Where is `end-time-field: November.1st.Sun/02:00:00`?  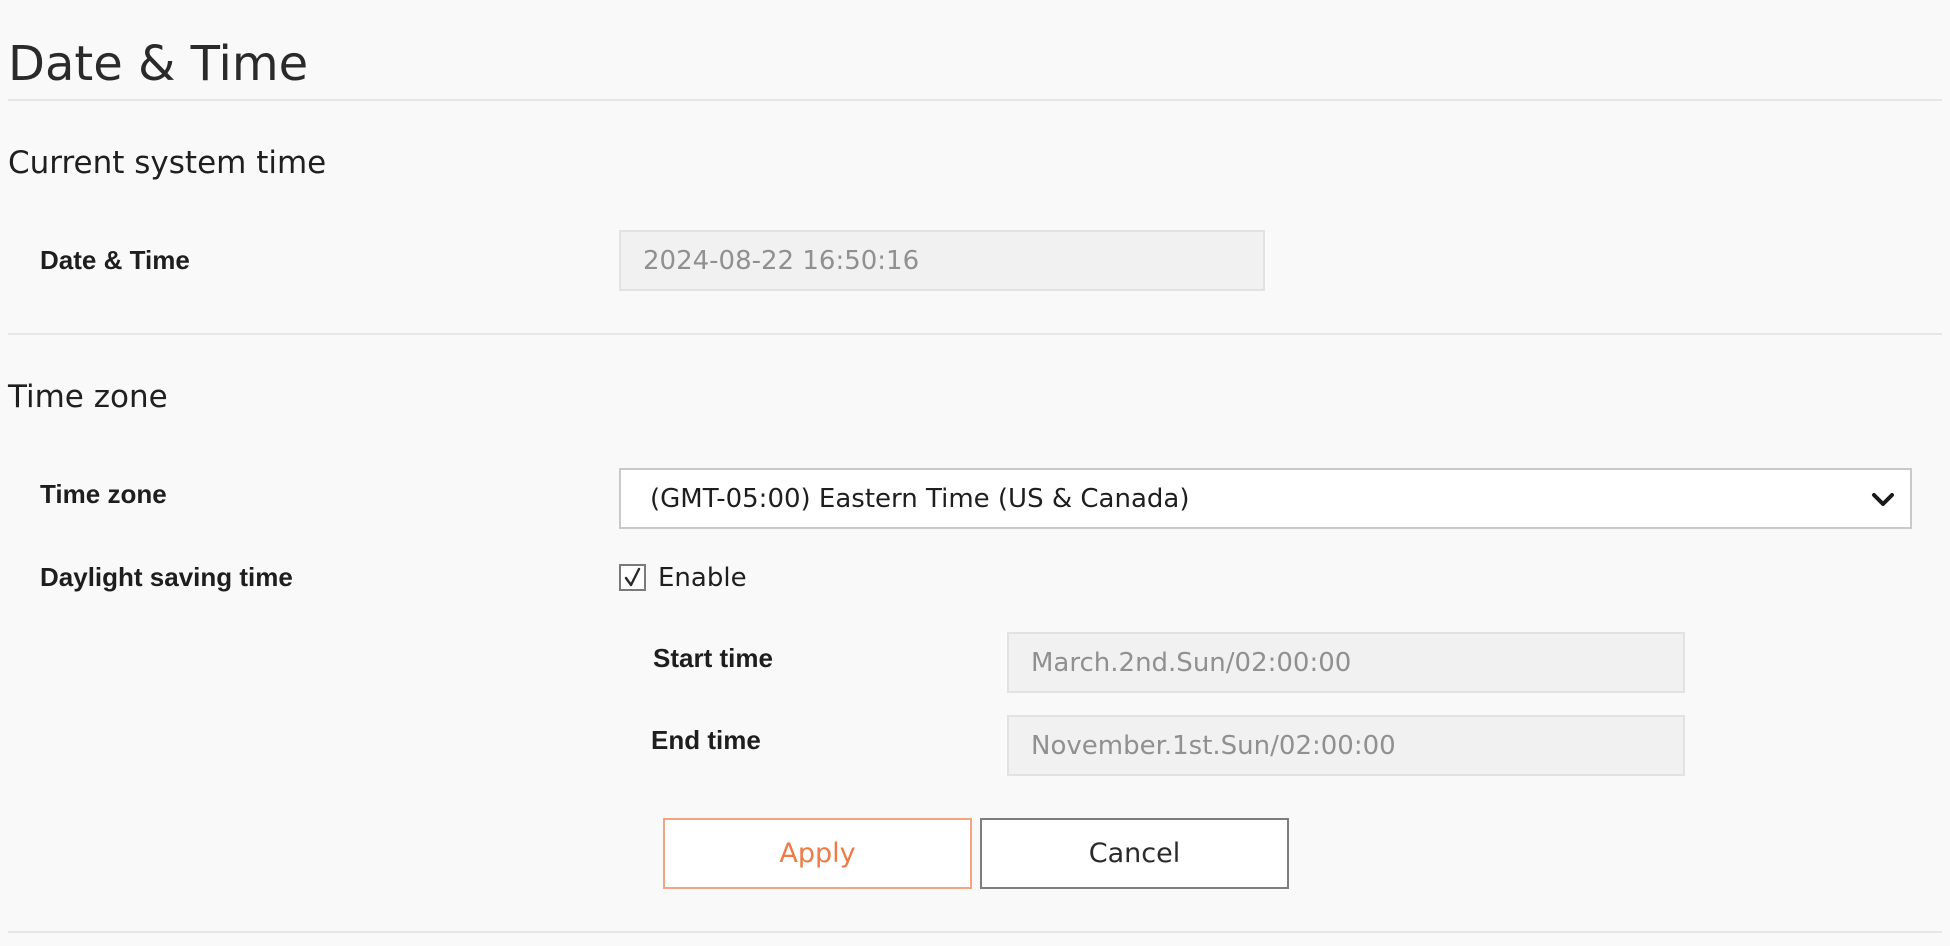 end-time-field: November.1st.Sun/02:00:00 is located at coordinates (1346, 745).